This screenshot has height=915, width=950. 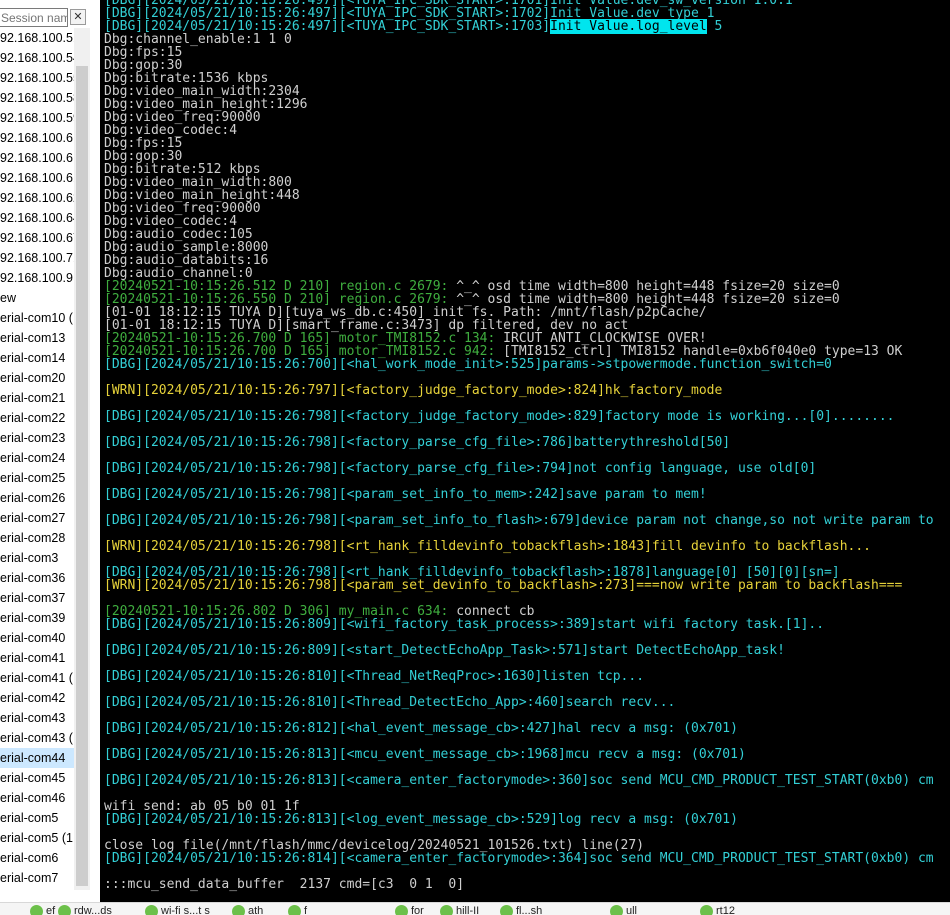 What do you see at coordinates (95, 451) in the screenshot?
I see `splitter` at bounding box center [95, 451].